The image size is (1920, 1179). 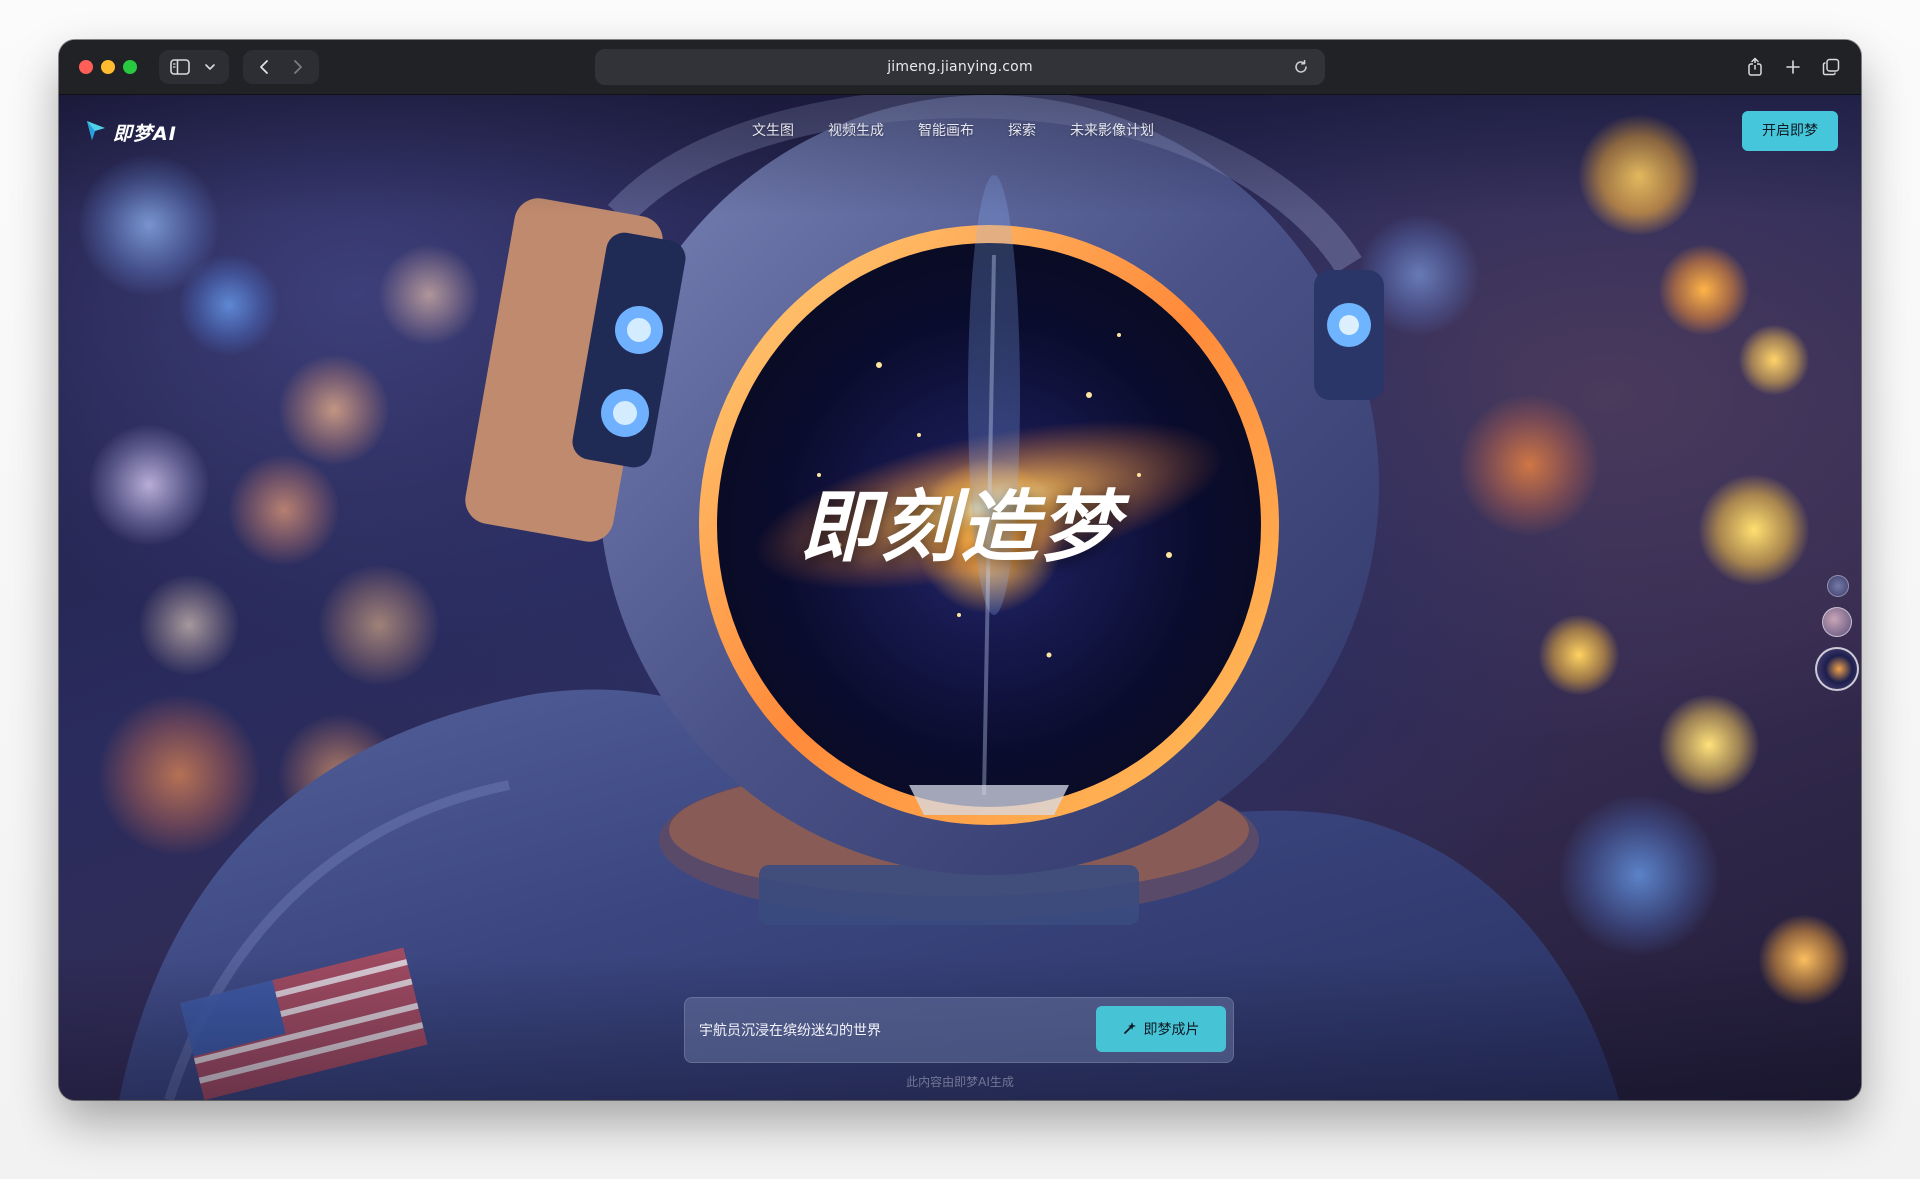 I want to click on sparkle-pen-icon, so click(x=1130, y=1029).